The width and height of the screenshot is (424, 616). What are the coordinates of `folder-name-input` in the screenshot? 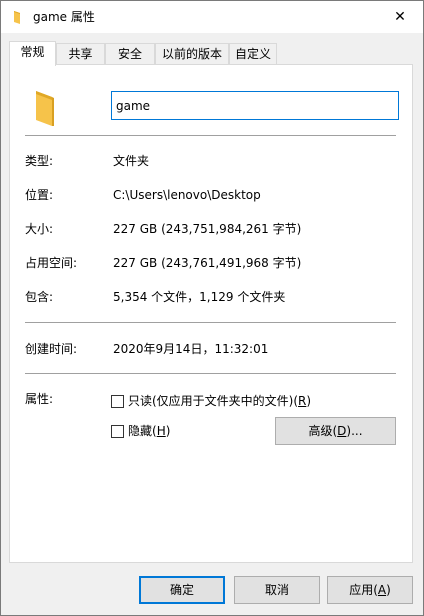 It's located at (255, 105).